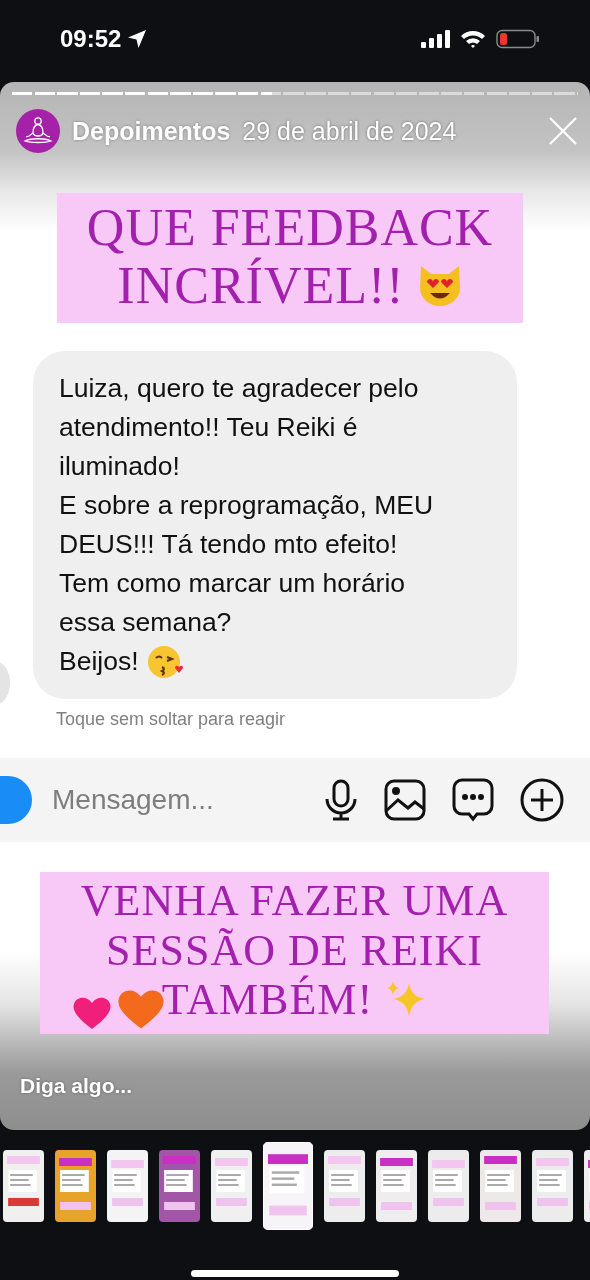 The width and height of the screenshot is (590, 1280). Describe the element at coordinates (171, 720) in the screenshot. I see `hint-text: Toque sem soltar para reagir` at that location.